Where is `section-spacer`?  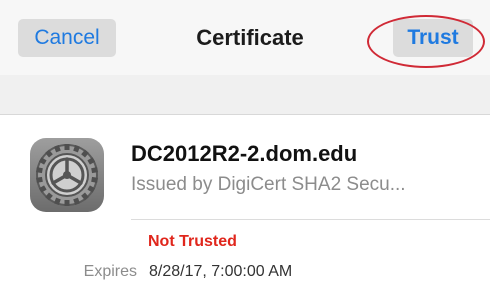 section-spacer is located at coordinates (245, 95).